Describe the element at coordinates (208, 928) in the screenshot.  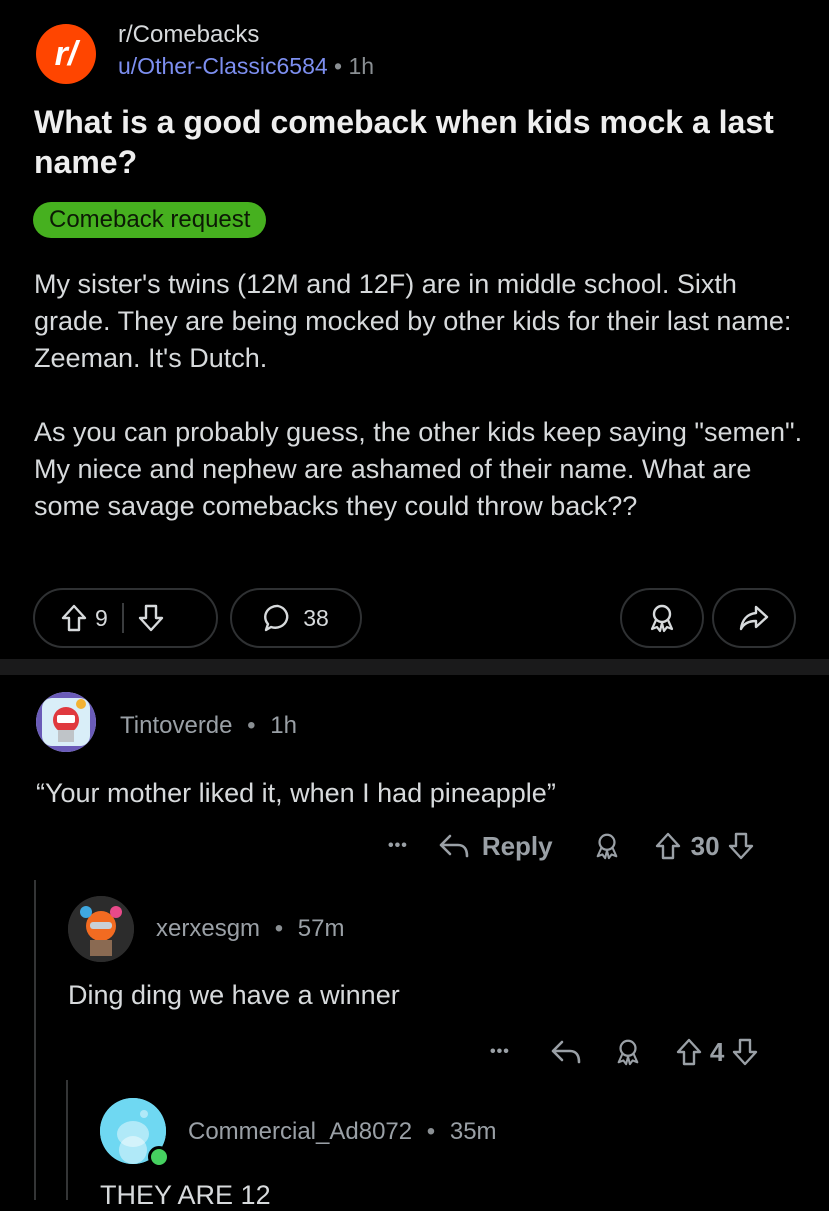
I see `comment-username: xerxesgm` at that location.